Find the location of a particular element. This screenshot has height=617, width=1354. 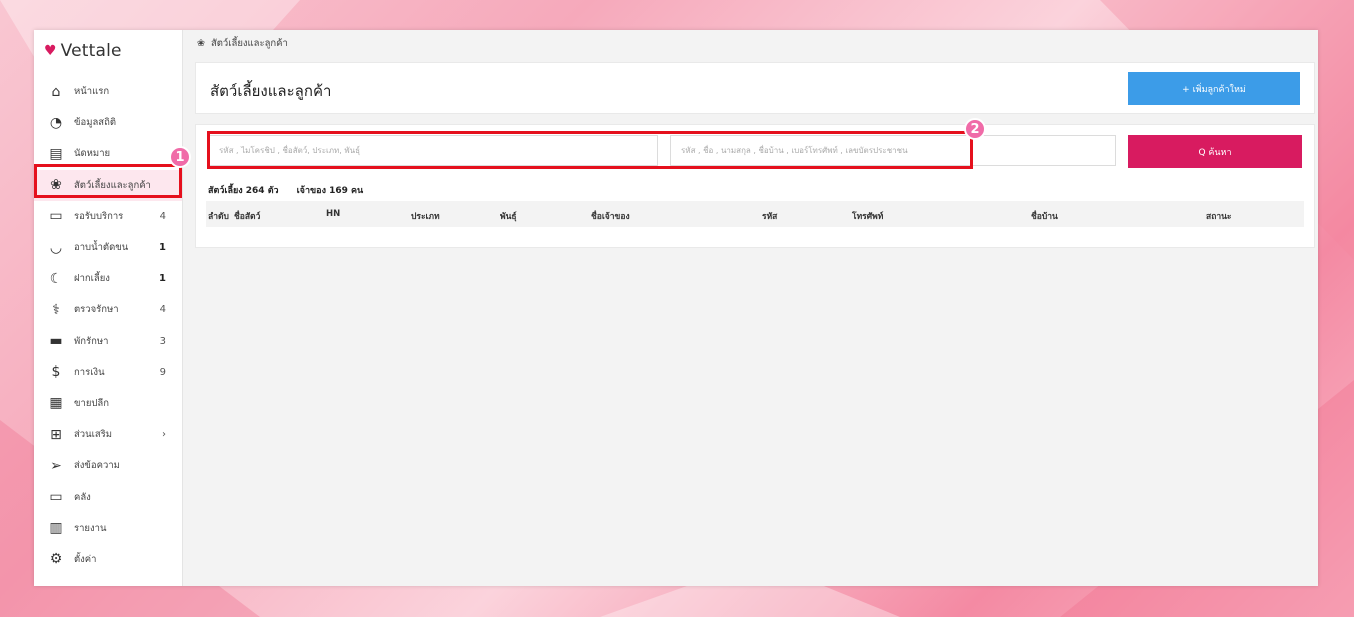

breadcrumb: ❀ สัตว์เลี้ยงและลูกค้า is located at coordinates (242, 43).